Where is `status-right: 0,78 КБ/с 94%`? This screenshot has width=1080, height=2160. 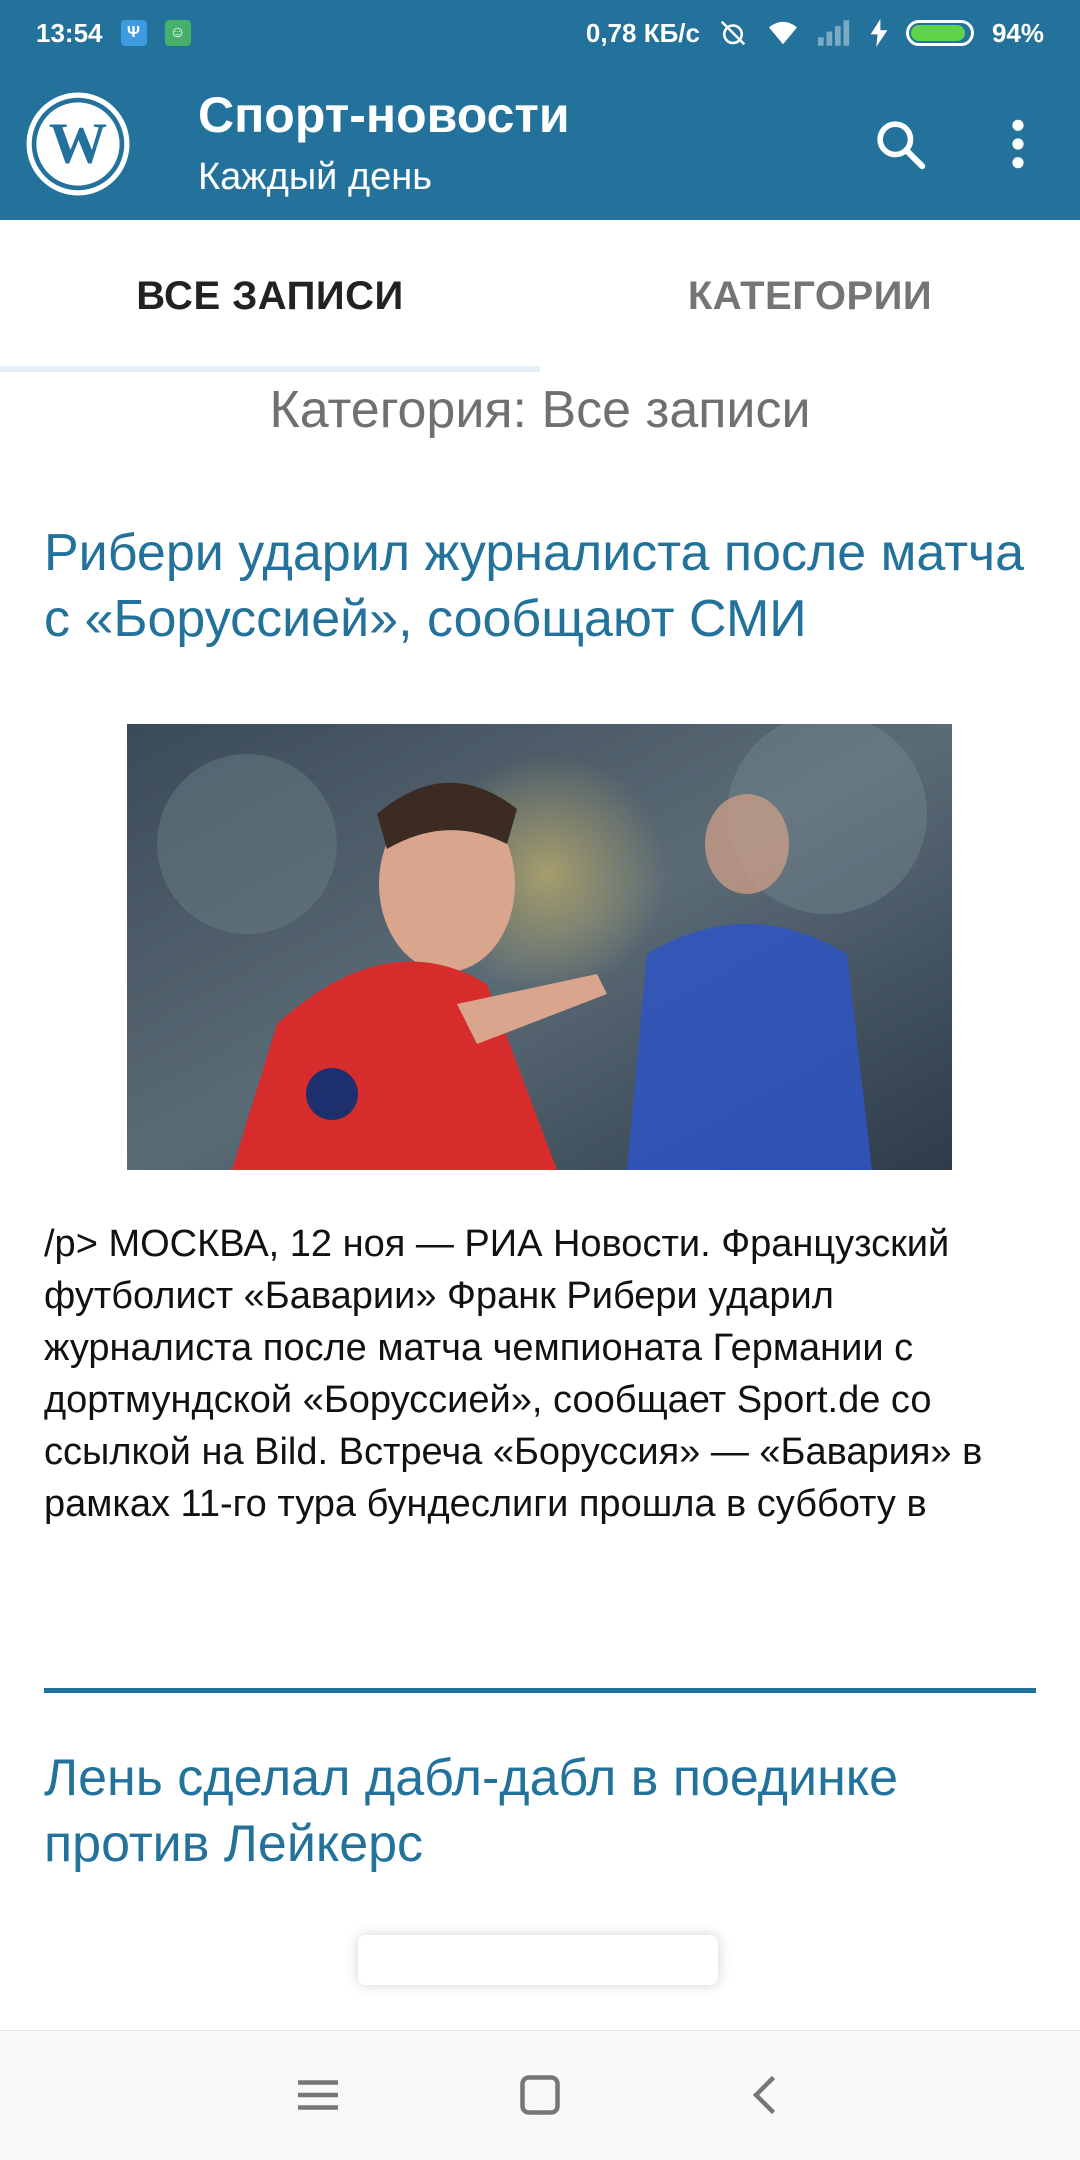
status-right: 0,78 КБ/с 94% is located at coordinates (815, 33).